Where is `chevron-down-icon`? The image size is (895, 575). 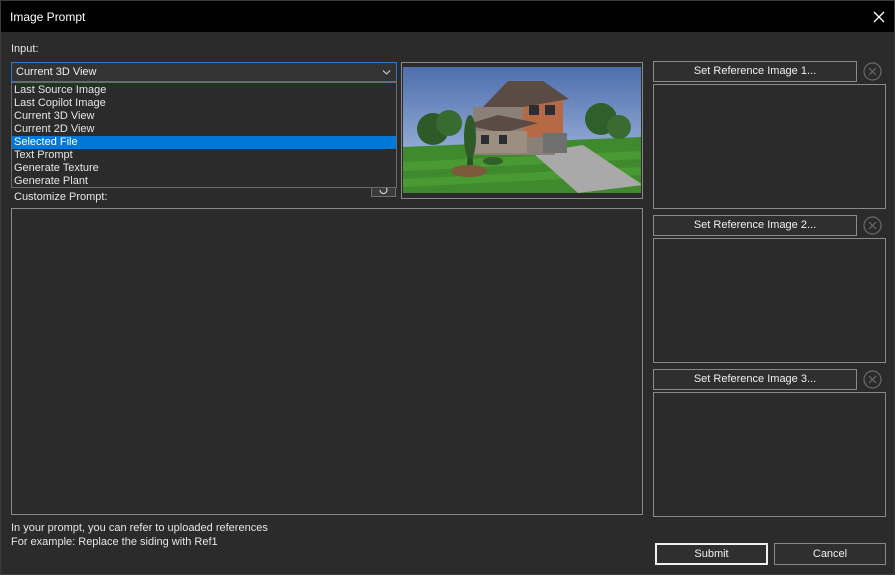 chevron-down-icon is located at coordinates (386, 72).